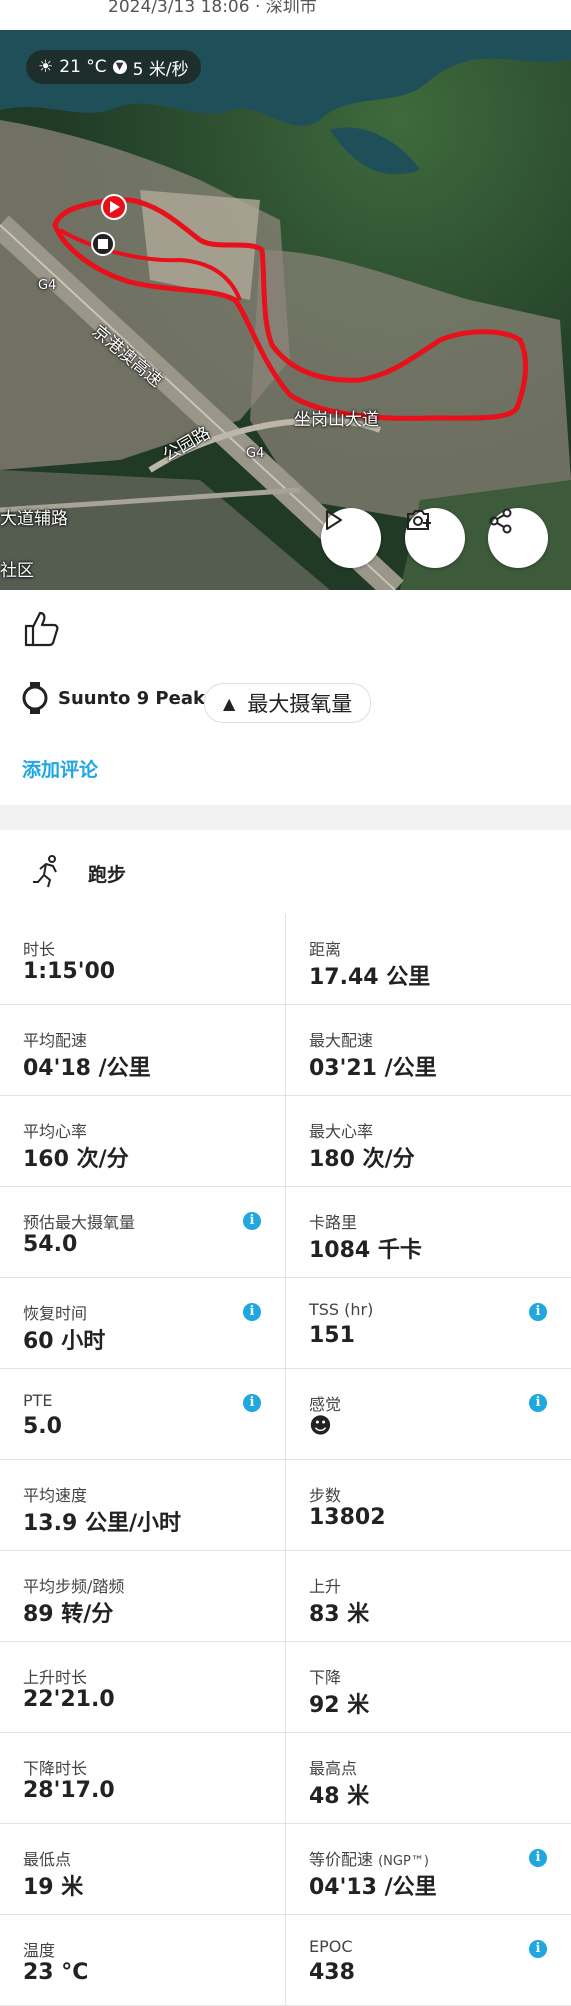  Describe the element at coordinates (403, 1861) in the screenshot. I see `stat-title-suffix: (NGP™)` at that location.